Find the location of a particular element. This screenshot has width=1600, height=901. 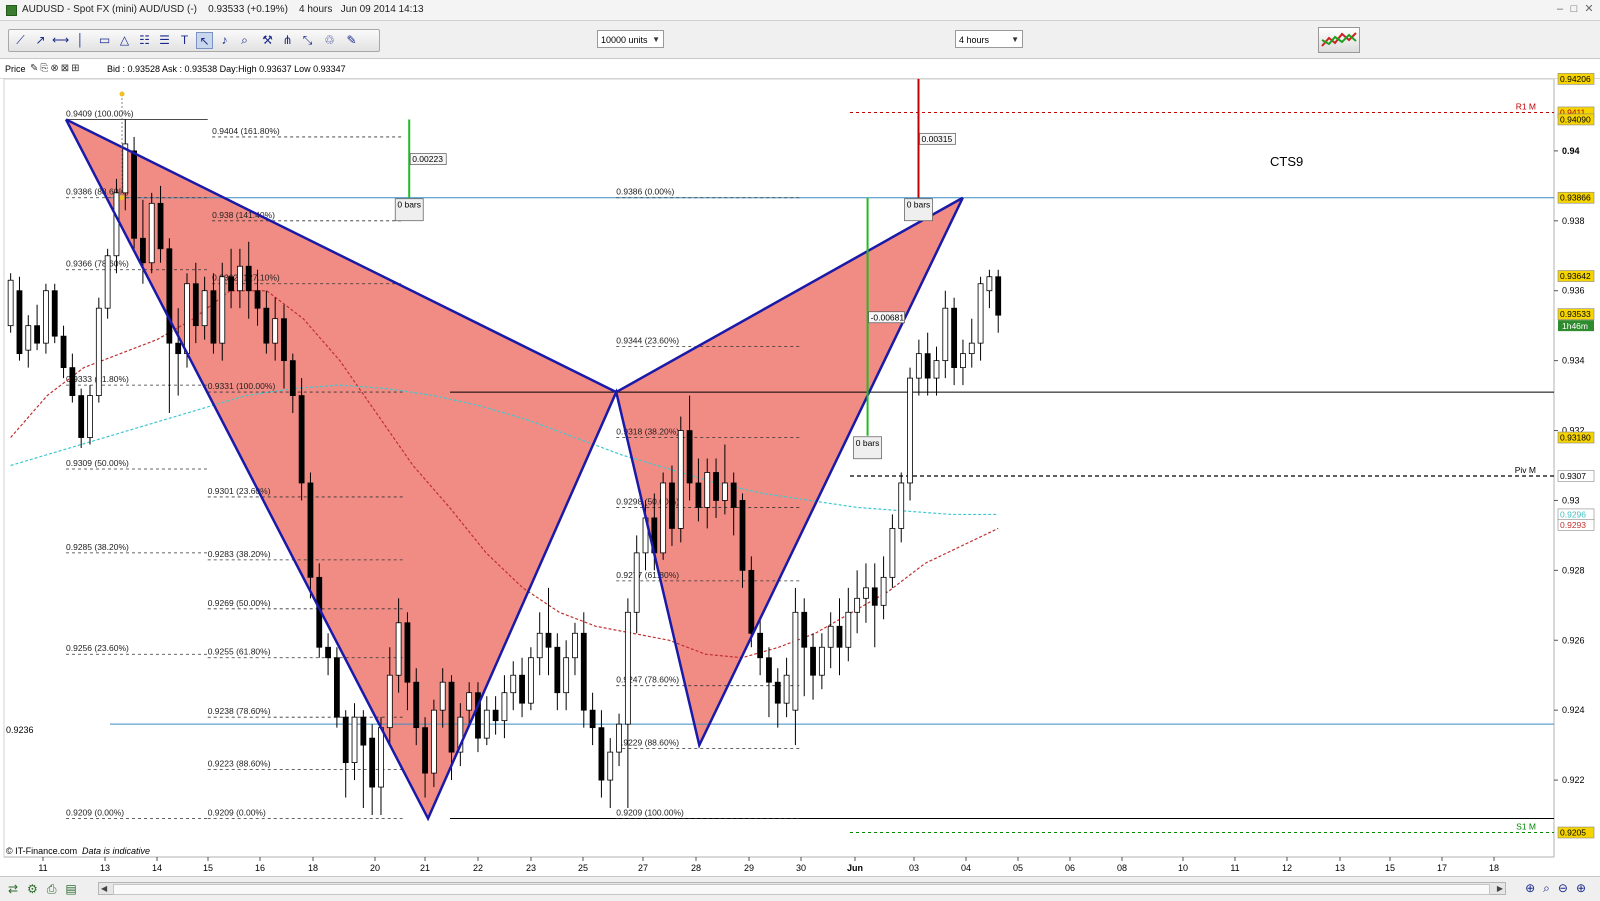

zoom-controls-icon: ⊕⌕⊖⊕ is located at coordinates (1559, 888).